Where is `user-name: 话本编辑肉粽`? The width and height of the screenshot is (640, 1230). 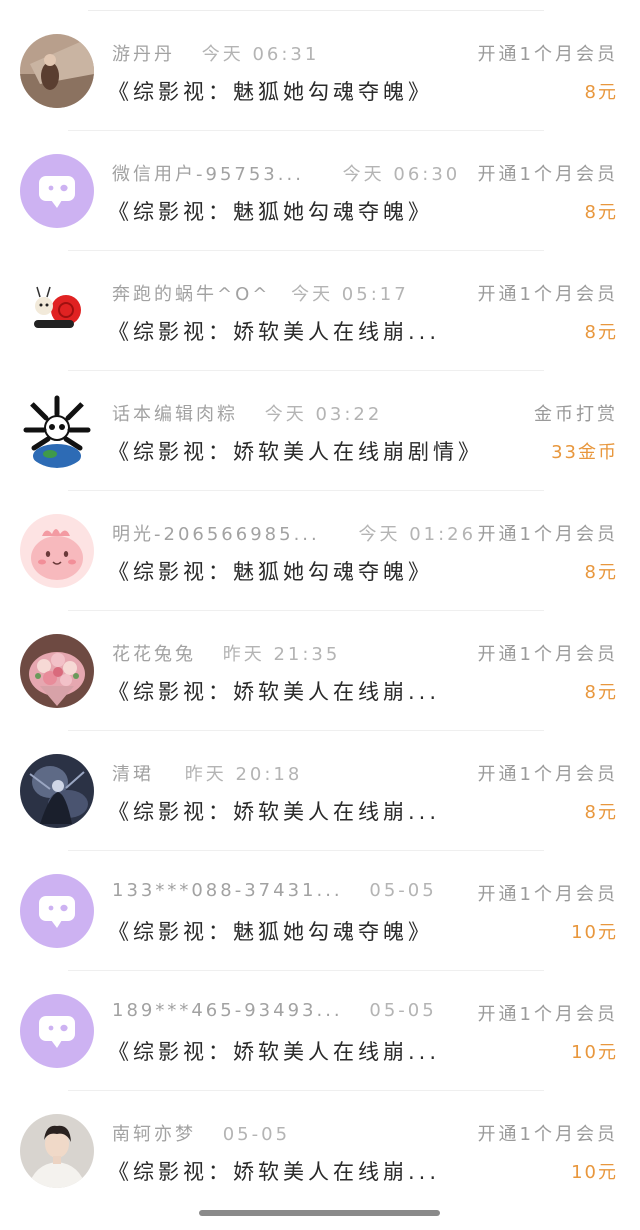 user-name: 话本编辑肉粽 is located at coordinates (175, 413).